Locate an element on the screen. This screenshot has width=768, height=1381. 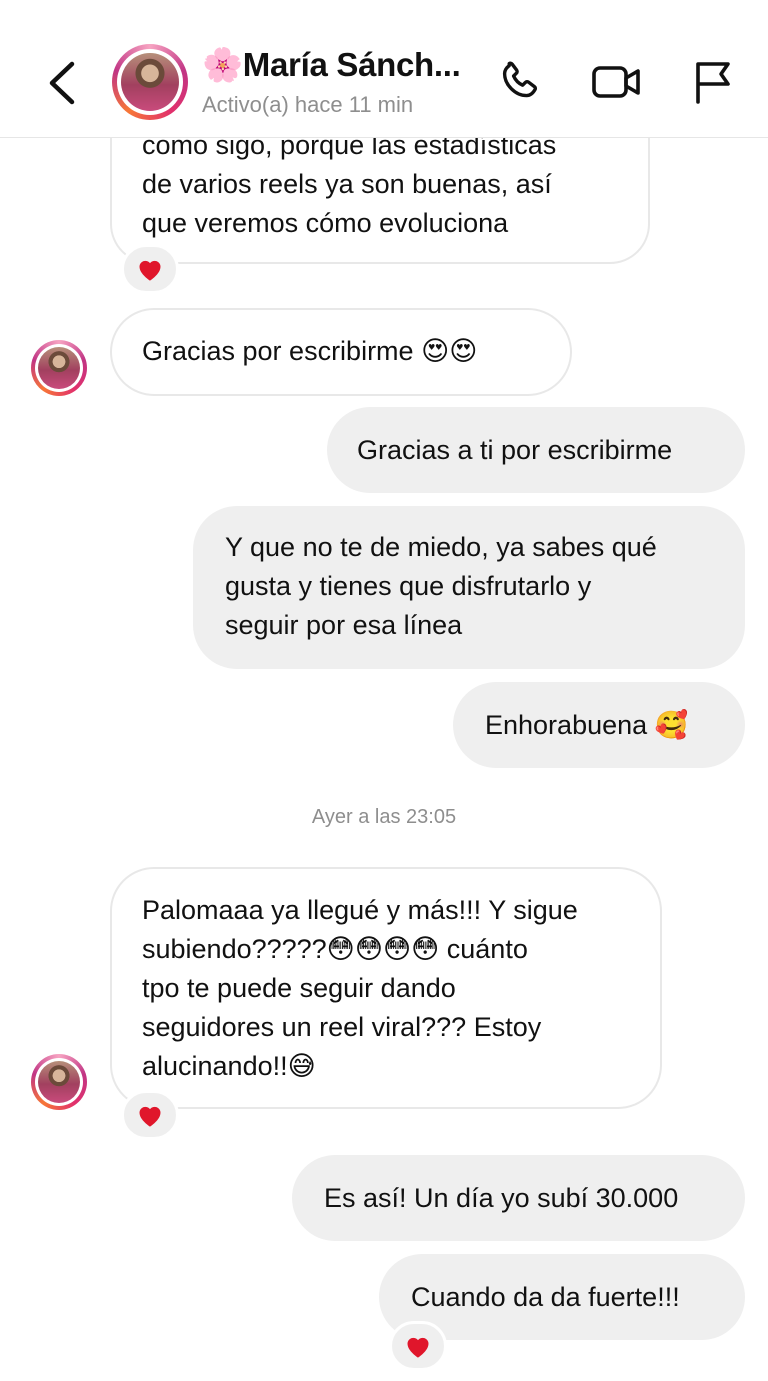
message-bubble-outgoing: Enhorabuena 🥰 is located at coordinates (599, 725).